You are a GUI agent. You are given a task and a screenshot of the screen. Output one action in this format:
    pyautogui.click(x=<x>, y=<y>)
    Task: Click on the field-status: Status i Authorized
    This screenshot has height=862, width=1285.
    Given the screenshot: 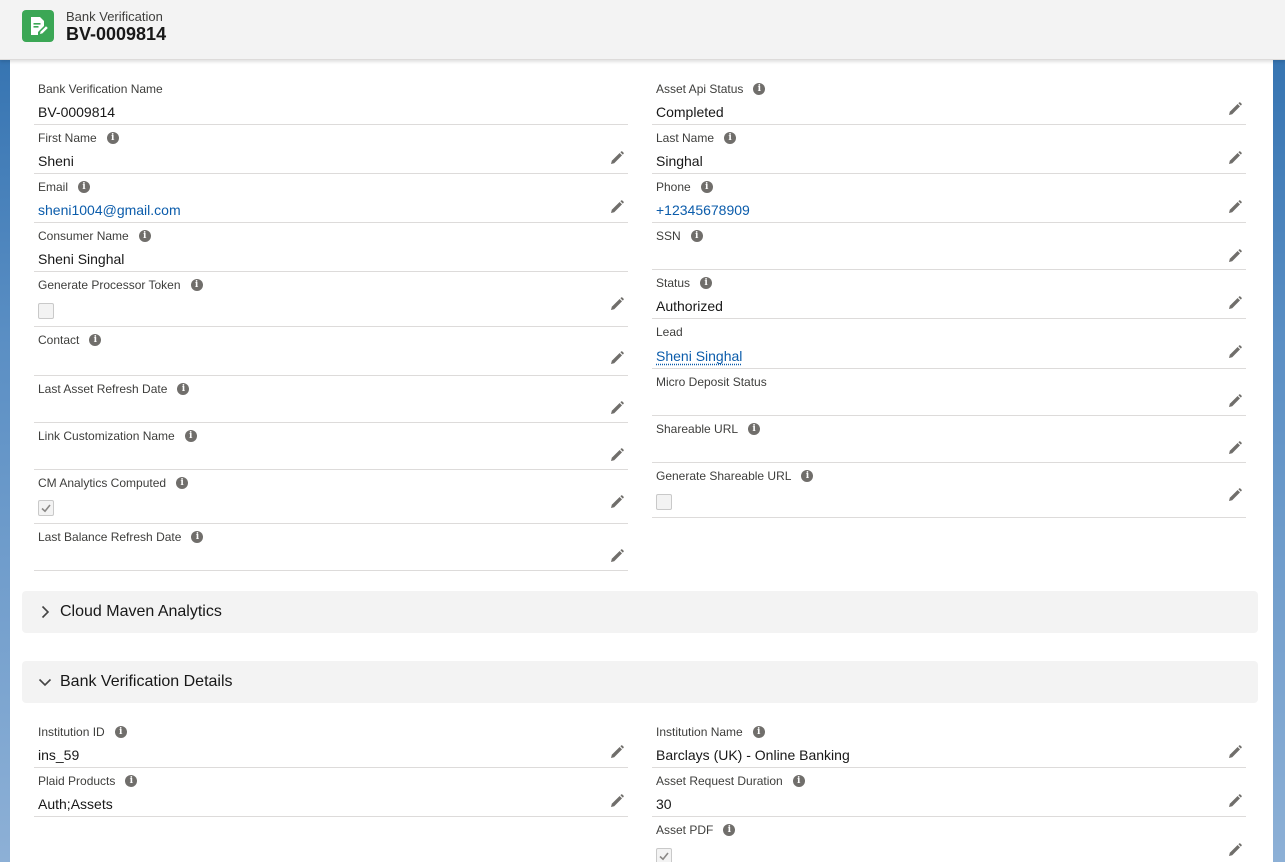 What is the action you would take?
    pyautogui.click(x=949, y=294)
    